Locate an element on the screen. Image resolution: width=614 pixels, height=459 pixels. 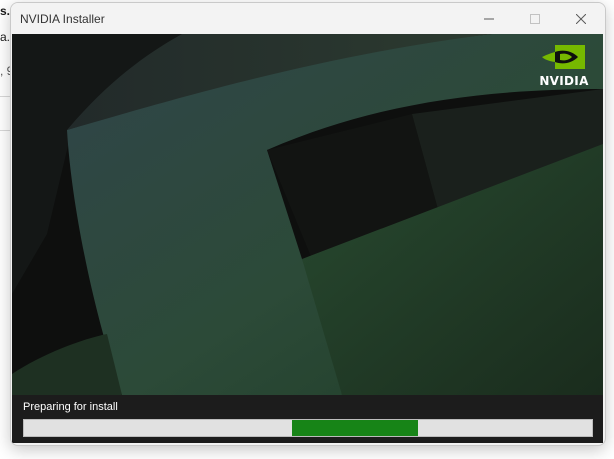
close-button is located at coordinates (581, 18).